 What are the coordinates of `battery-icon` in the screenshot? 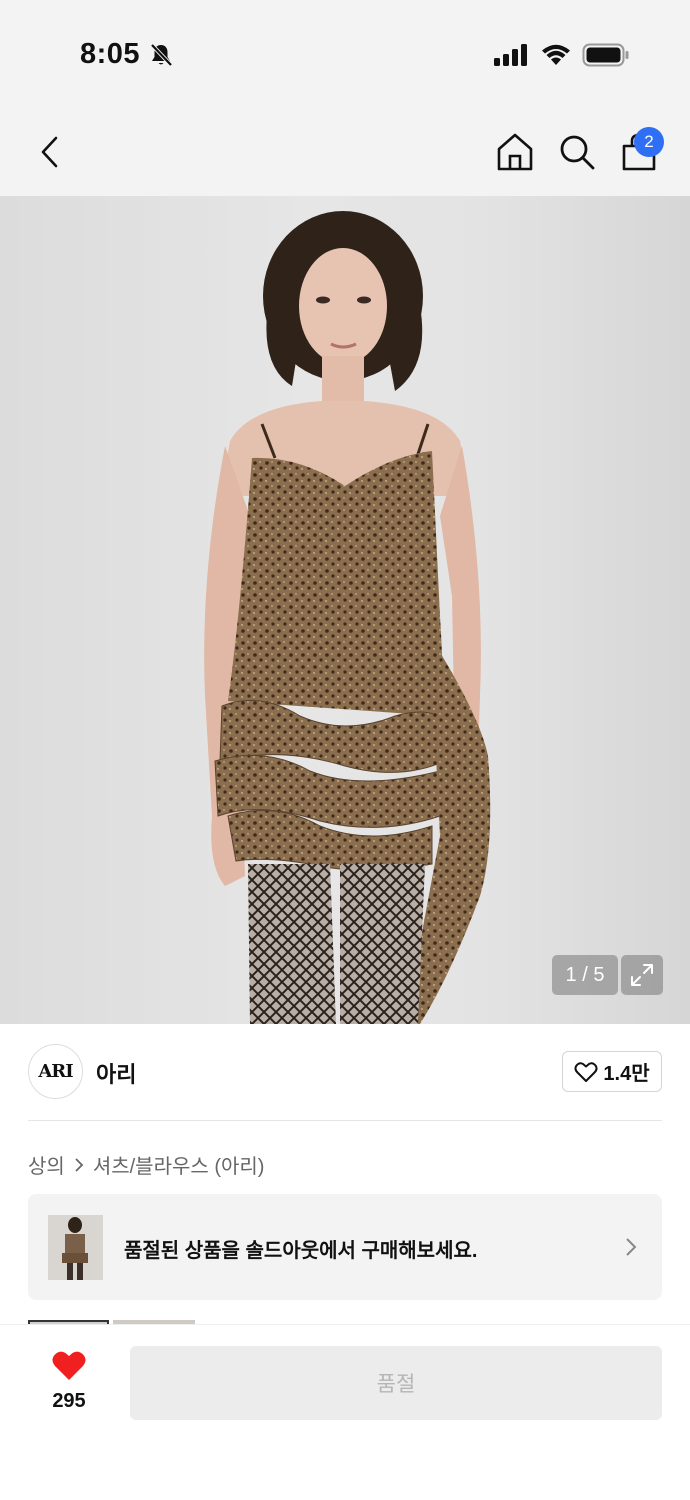 It's located at (605, 55).